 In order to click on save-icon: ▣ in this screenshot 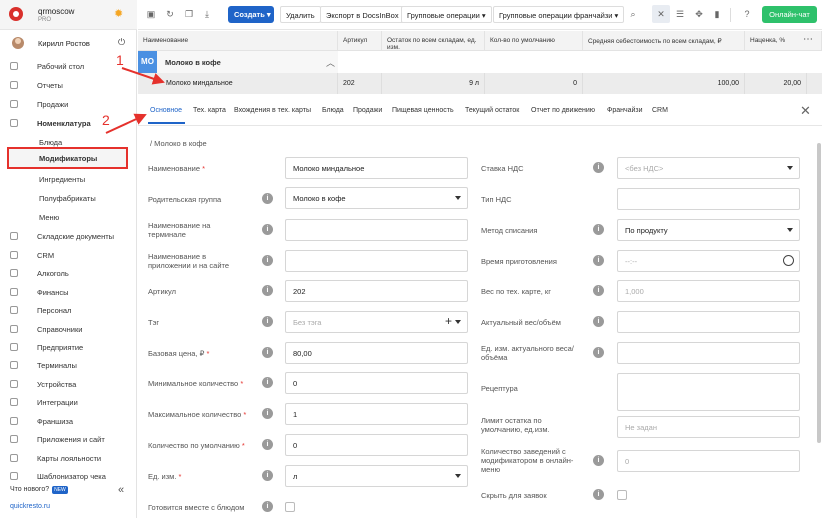, I will do `click(151, 14)`.